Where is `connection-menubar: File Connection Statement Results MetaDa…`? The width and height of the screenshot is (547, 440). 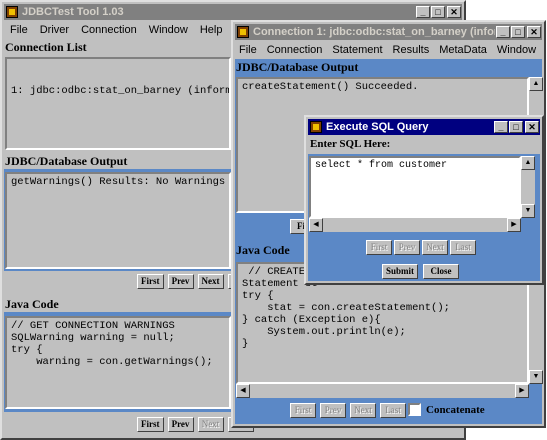
connection-menubar: File Connection Statement Results MetaDa… is located at coordinates (388, 50).